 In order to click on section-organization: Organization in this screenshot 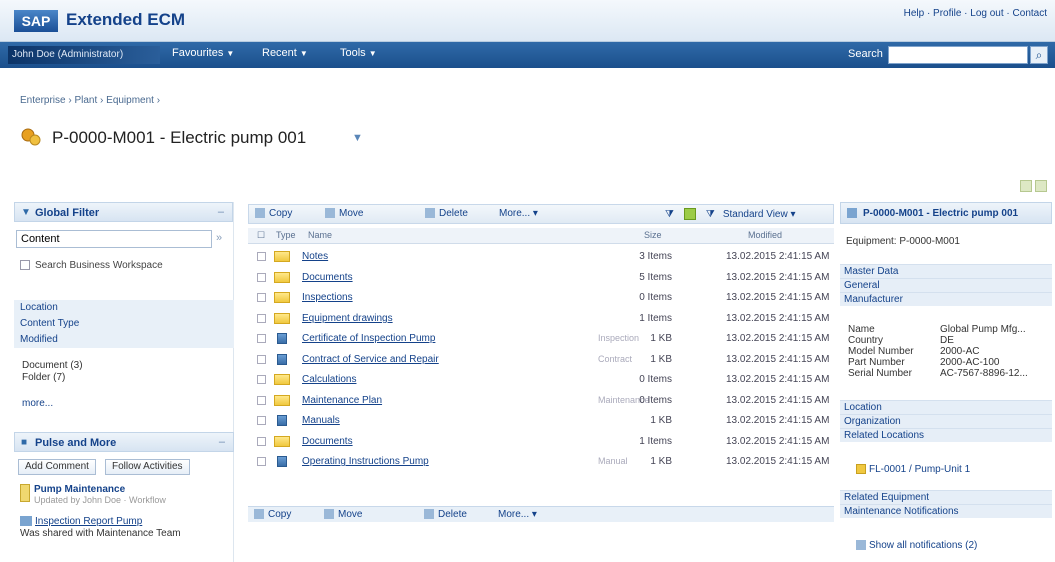, I will do `click(946, 421)`.